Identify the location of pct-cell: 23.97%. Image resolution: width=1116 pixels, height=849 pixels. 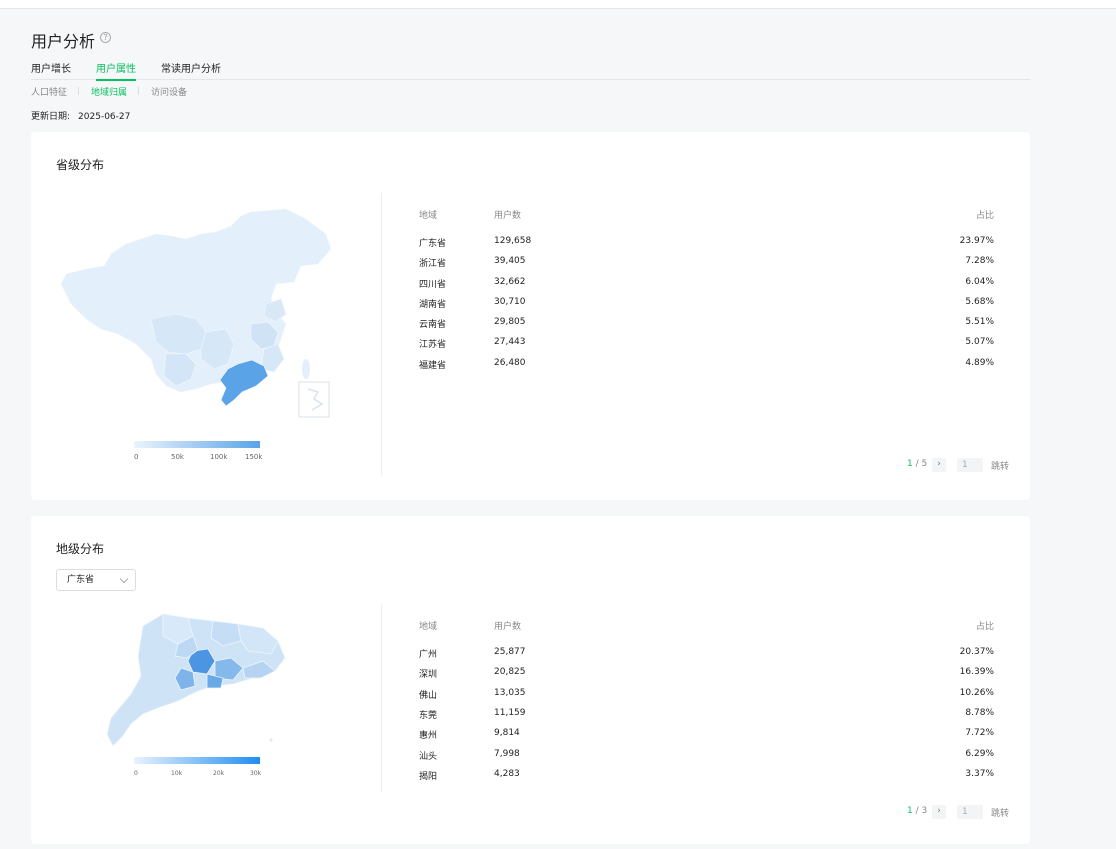
(976, 241).